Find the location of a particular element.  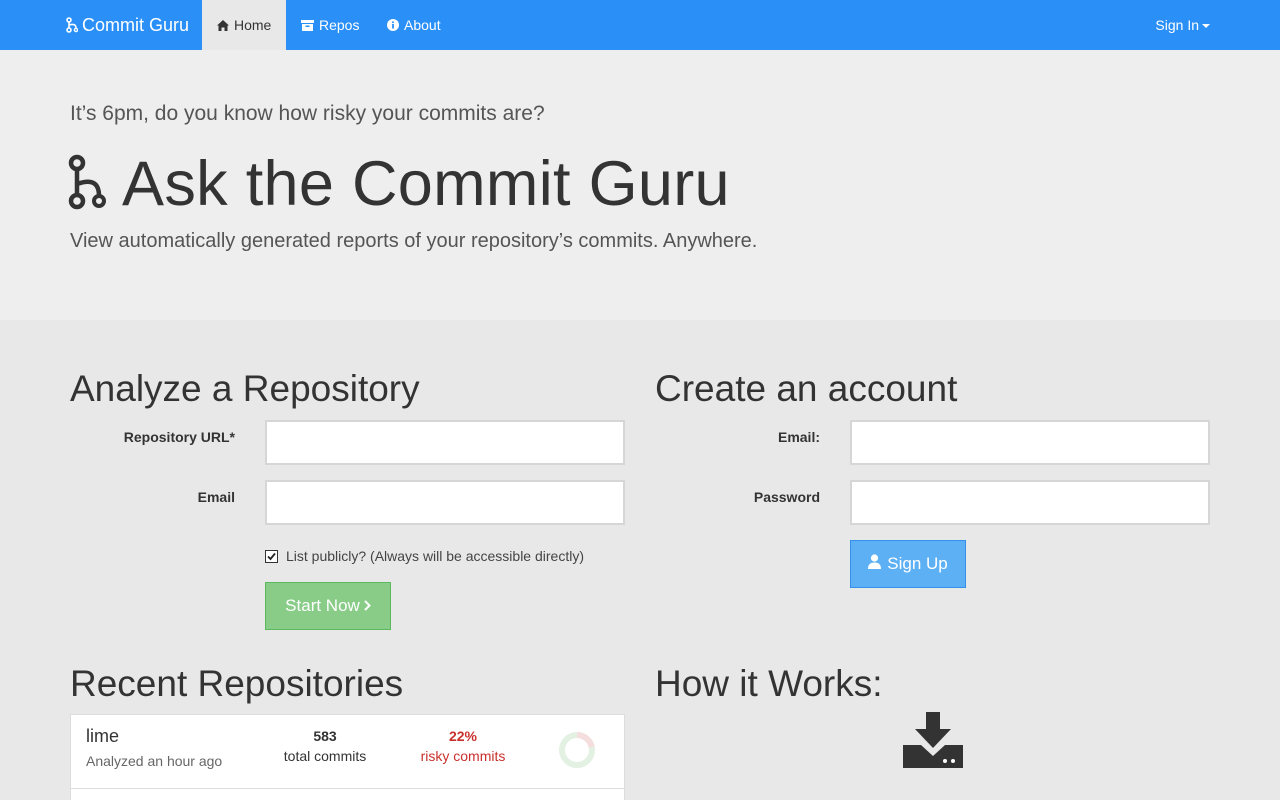

list-publicly-checkbox is located at coordinates (271, 556).